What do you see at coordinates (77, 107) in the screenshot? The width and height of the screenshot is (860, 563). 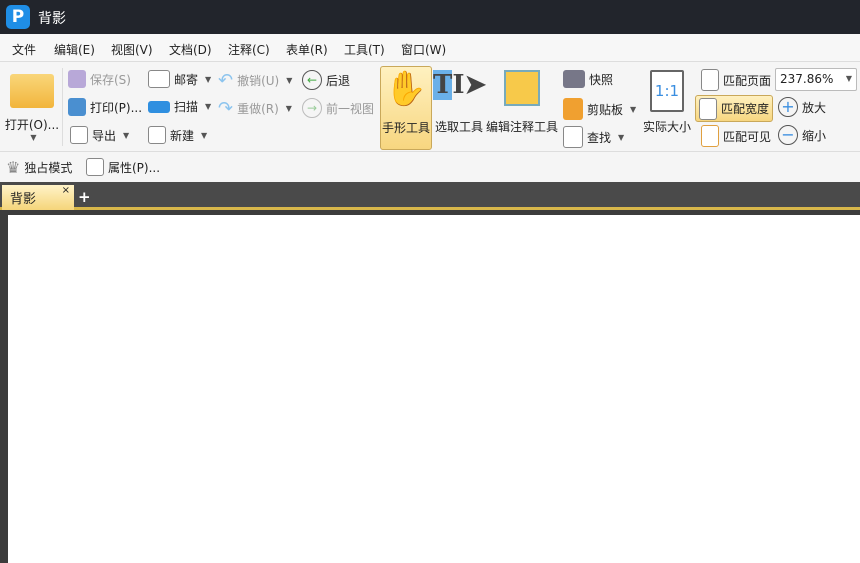 I see `printer-icon` at bounding box center [77, 107].